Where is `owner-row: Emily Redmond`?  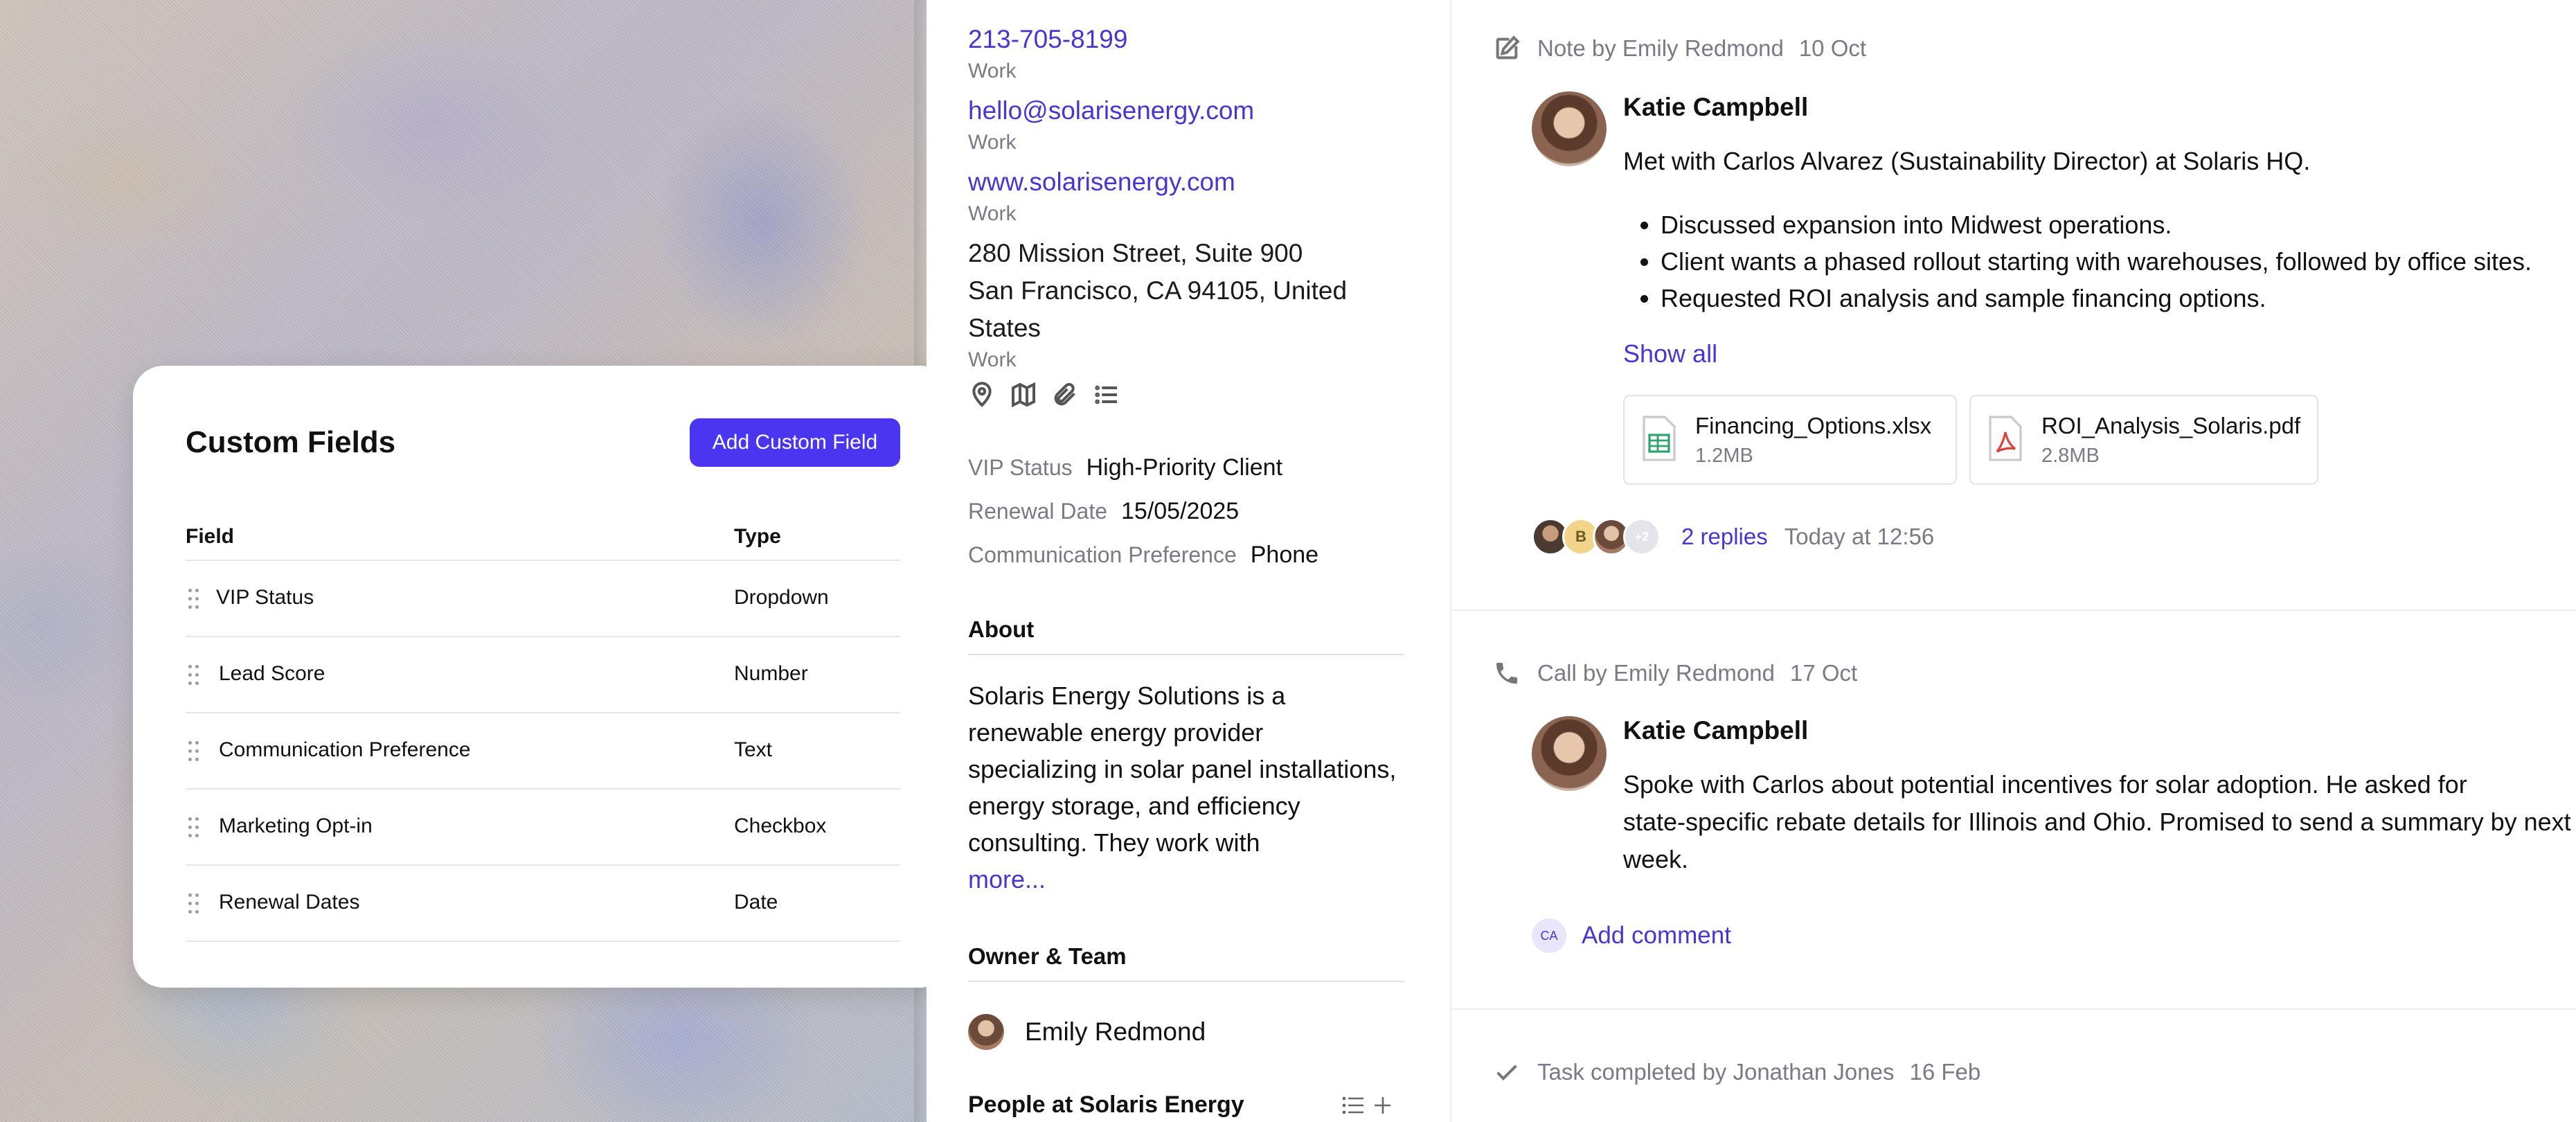
owner-row: Emily Redmond is located at coordinates (1087, 1032).